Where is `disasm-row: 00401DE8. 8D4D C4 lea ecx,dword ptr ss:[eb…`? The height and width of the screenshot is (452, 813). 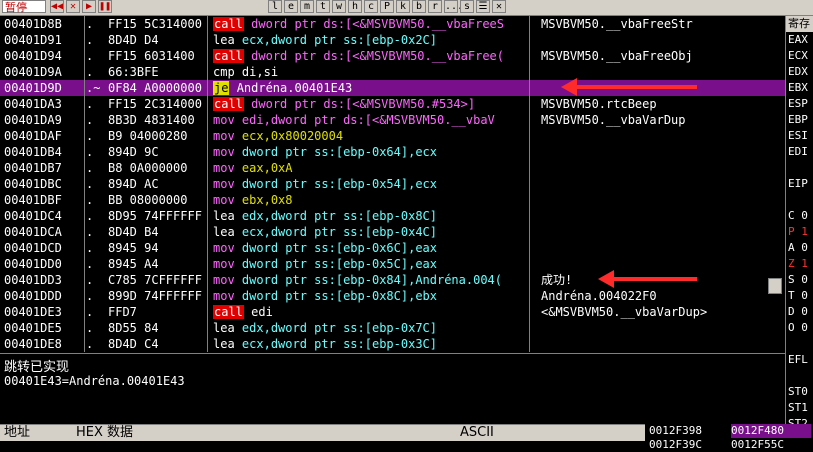
disasm-row: 00401DE8. 8D4D C4 lea ecx,dword ptr ss:[eb… is located at coordinates (392, 344).